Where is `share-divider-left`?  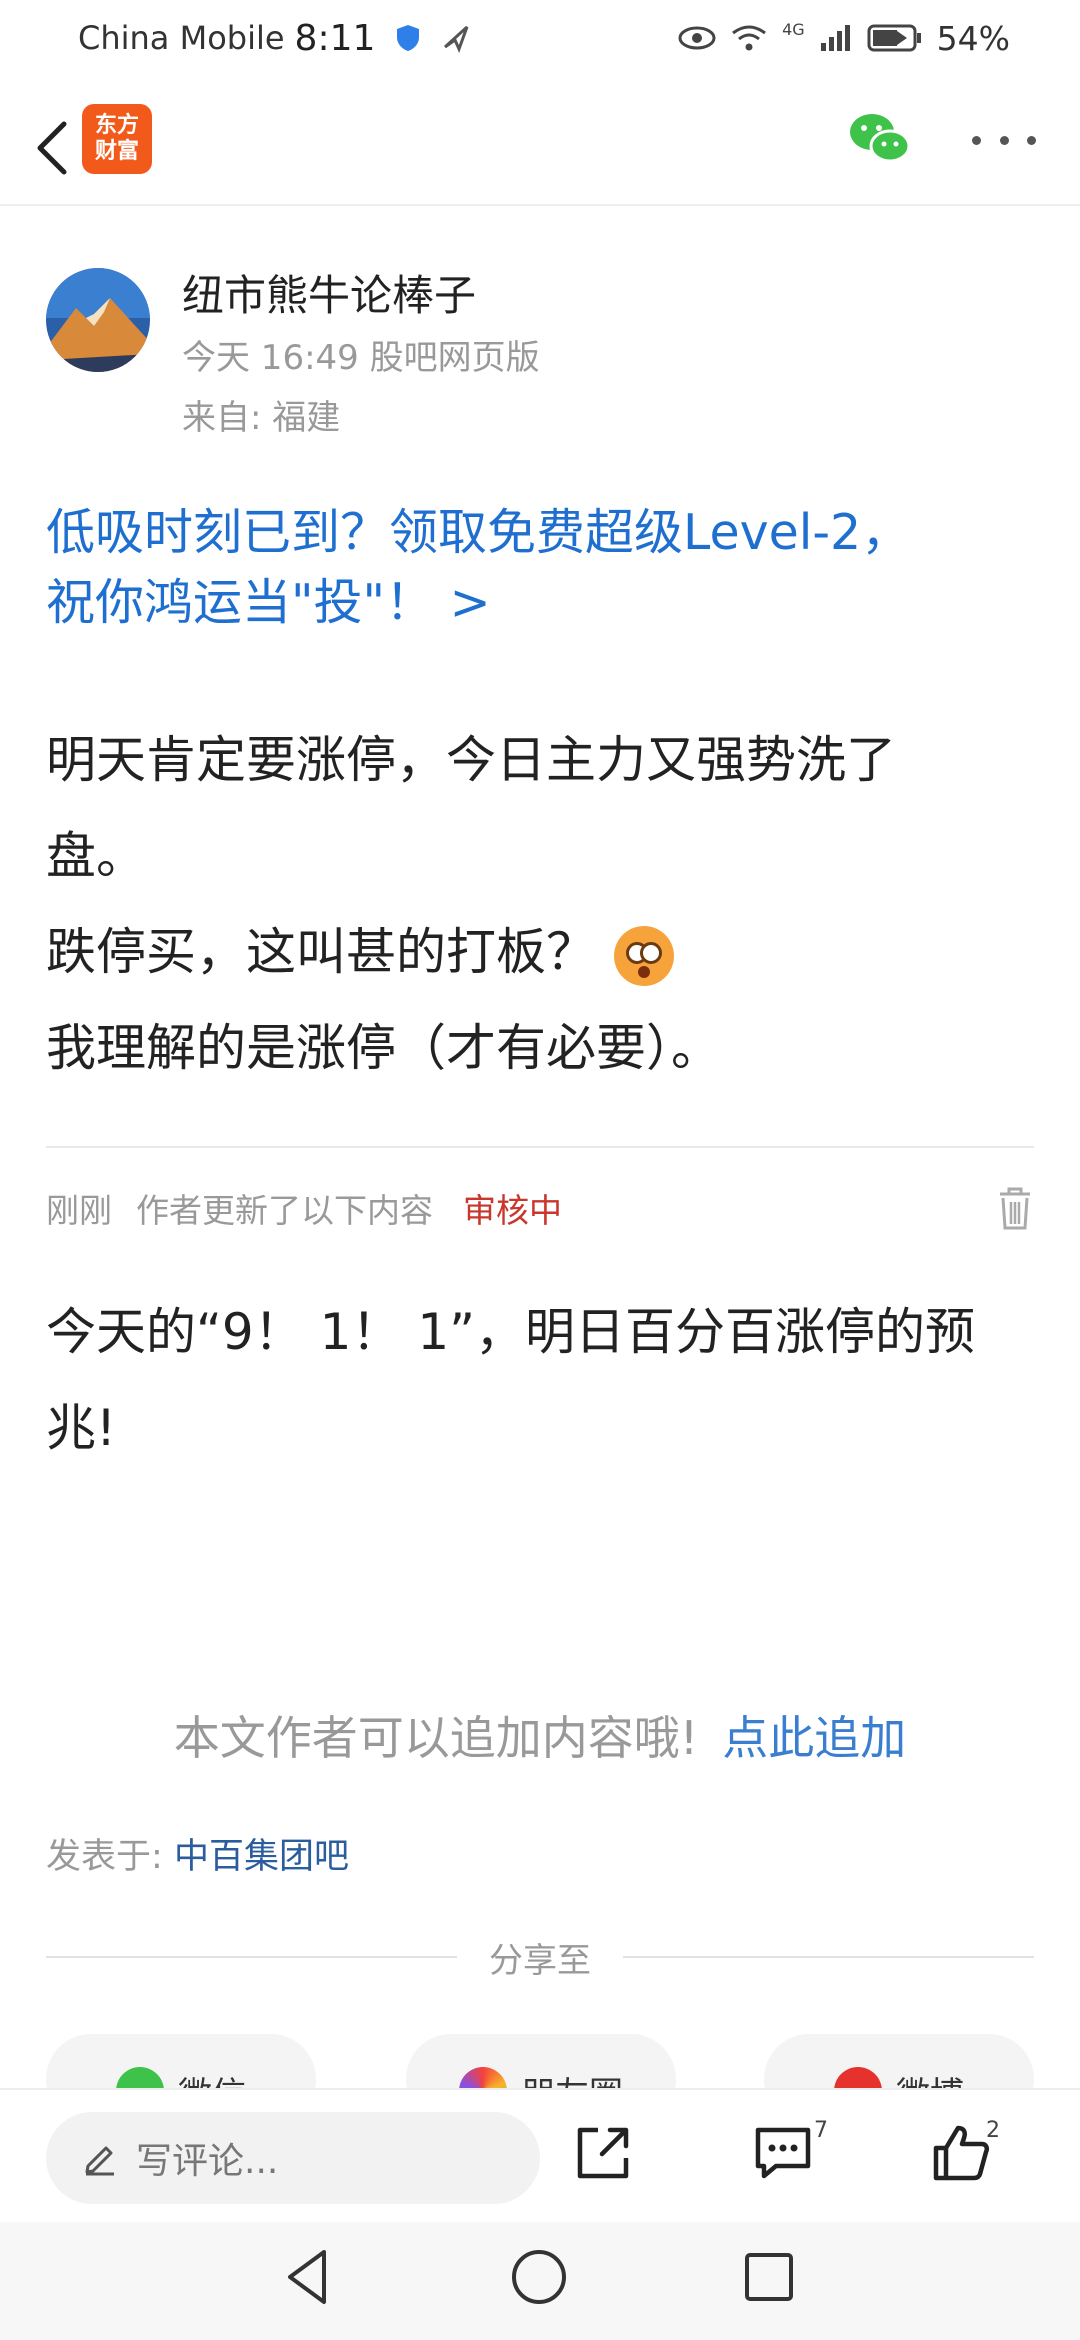 share-divider-left is located at coordinates (251, 1957).